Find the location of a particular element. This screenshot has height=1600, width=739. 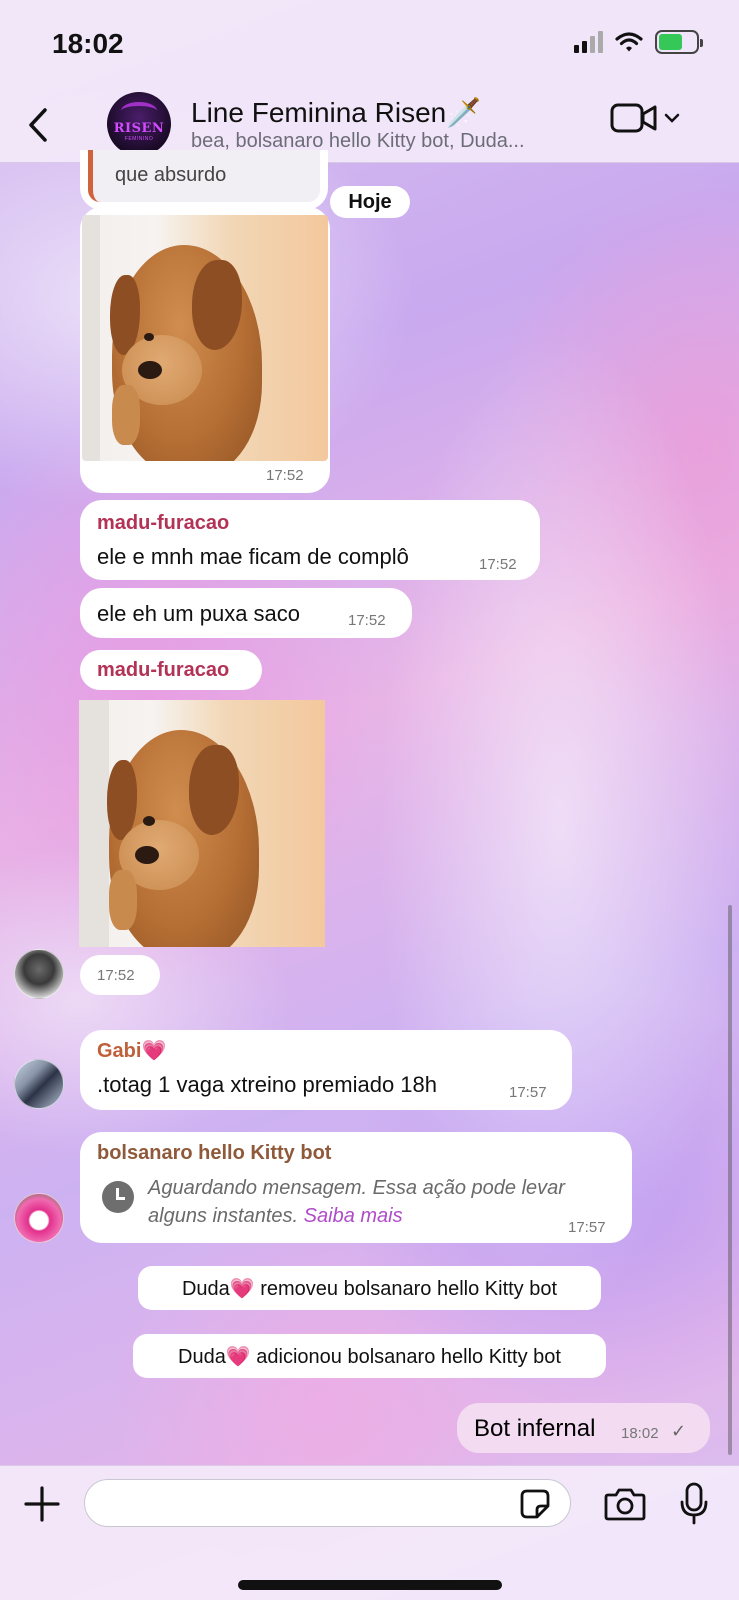

message-sender: bolsanaro hello Kitty bot is located at coordinates (214, 1153).